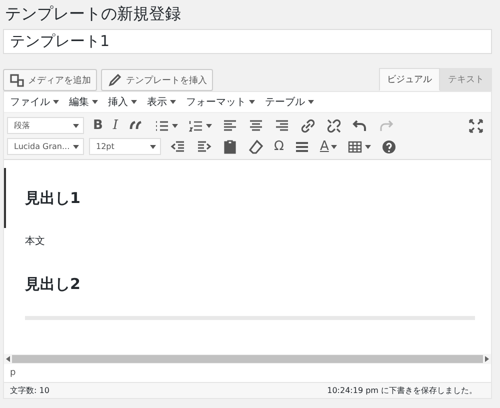 This screenshot has height=408, width=500. Describe the element at coordinates (487, 359) in the screenshot. I see `scroll-right-icon` at that location.